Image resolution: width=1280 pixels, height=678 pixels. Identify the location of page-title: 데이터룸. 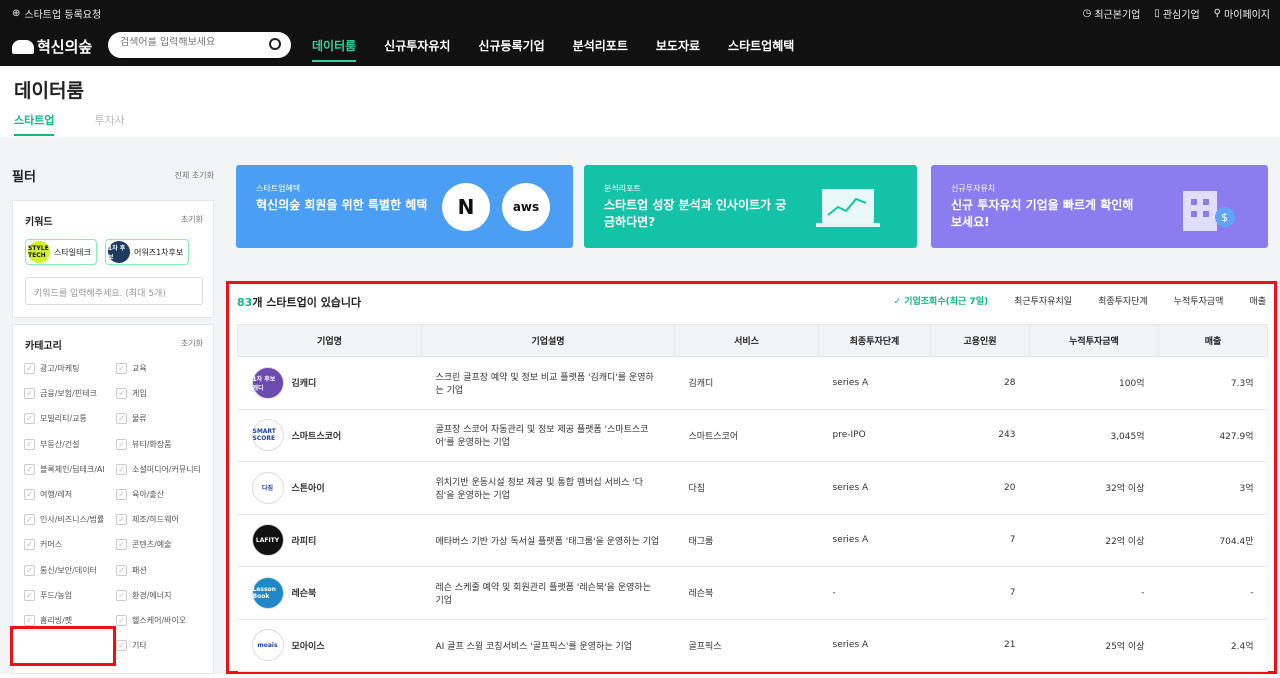
(49, 91).